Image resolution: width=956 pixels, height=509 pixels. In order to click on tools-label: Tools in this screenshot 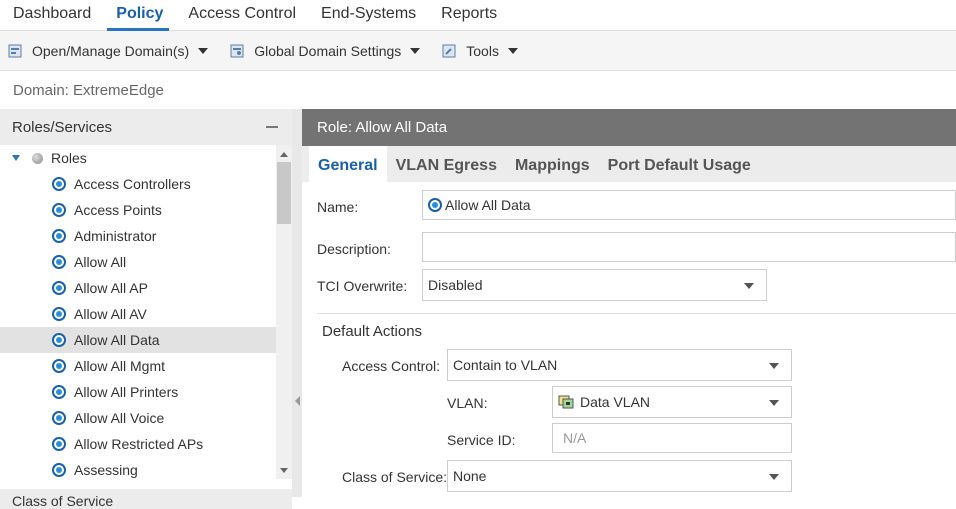, I will do `click(482, 50)`.